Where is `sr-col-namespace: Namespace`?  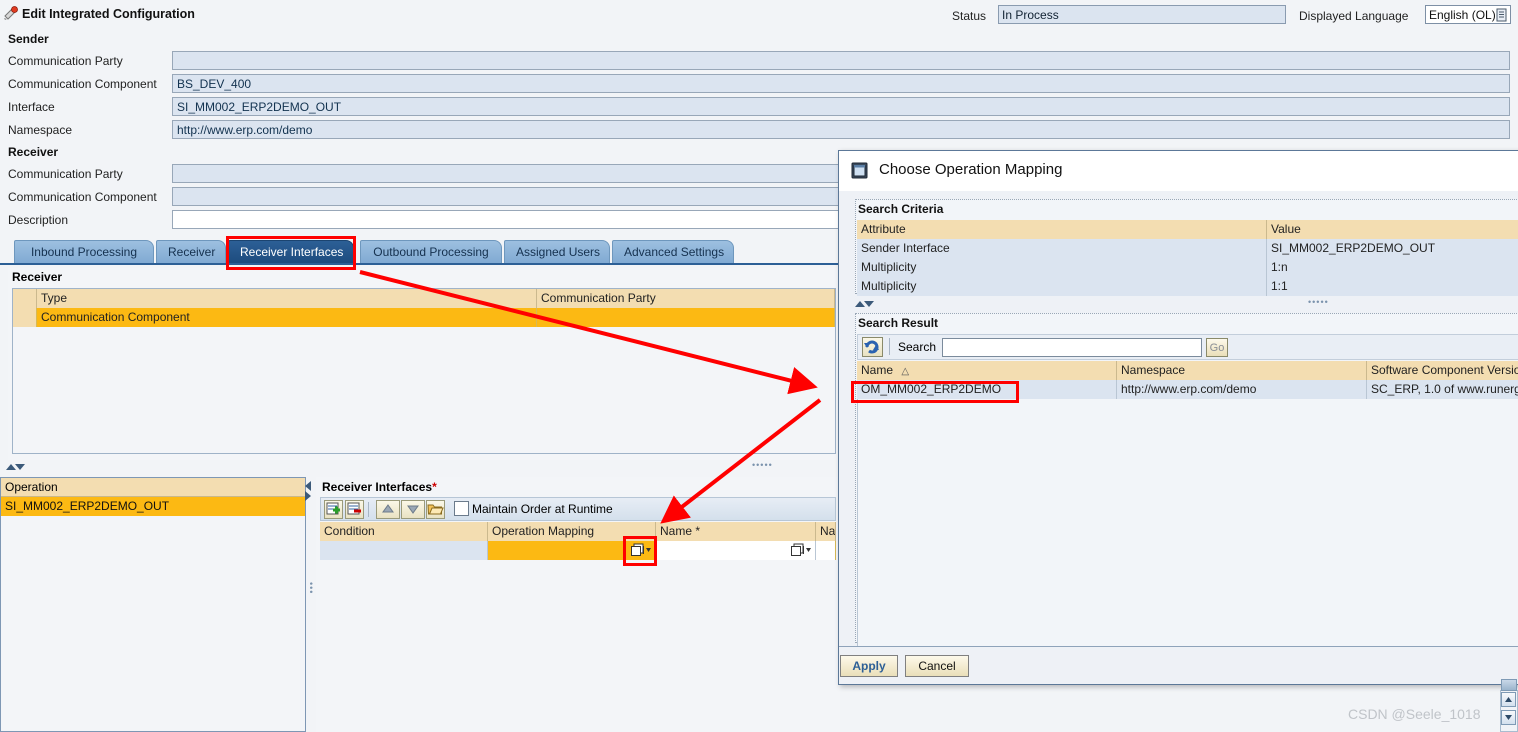 sr-col-namespace: Namespace is located at coordinates (1242, 370).